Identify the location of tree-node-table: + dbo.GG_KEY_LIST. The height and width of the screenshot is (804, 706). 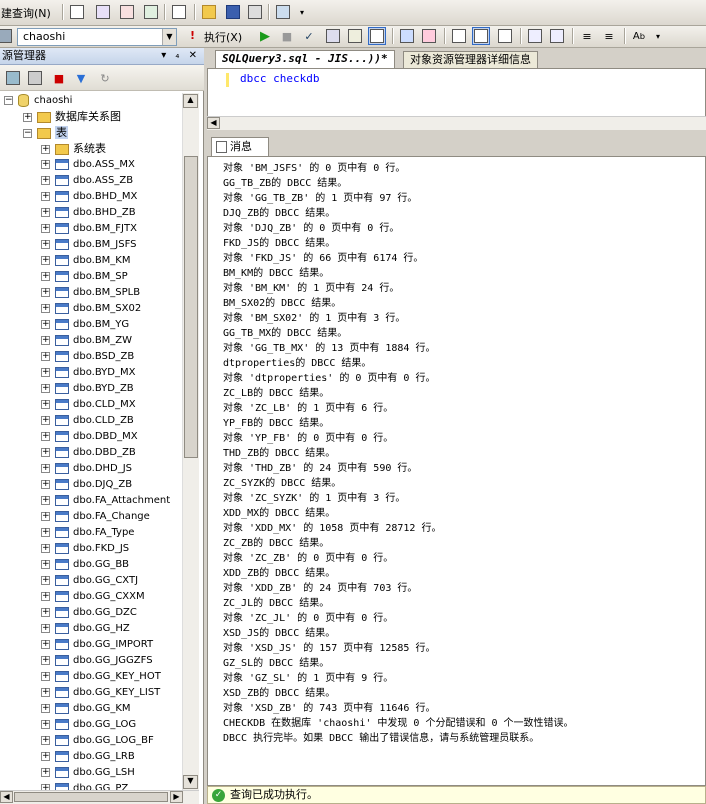
(100, 693).